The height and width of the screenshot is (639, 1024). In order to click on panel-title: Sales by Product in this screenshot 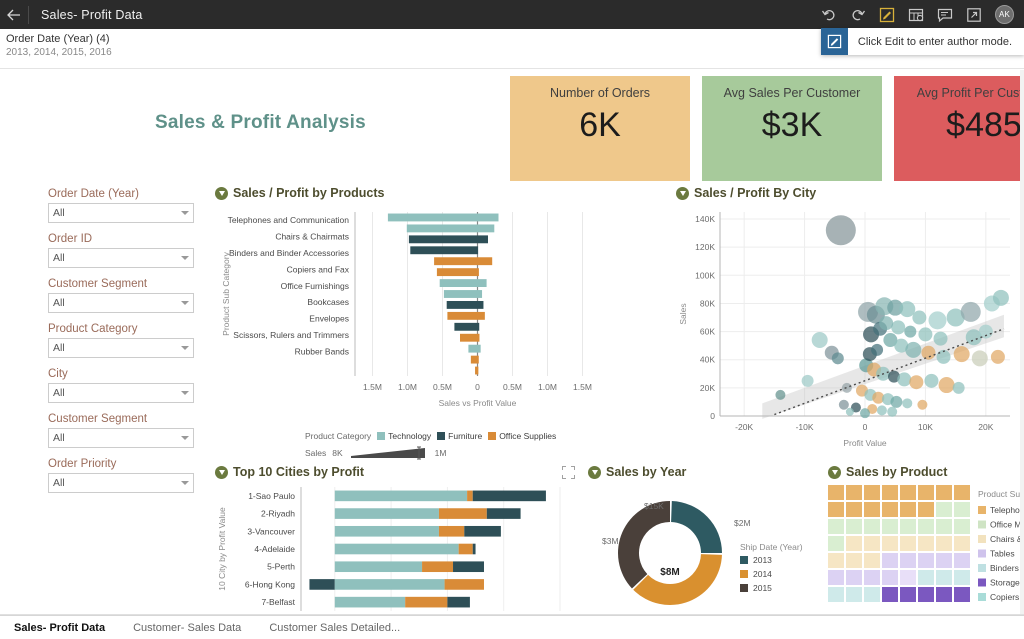, I will do `click(926, 472)`.